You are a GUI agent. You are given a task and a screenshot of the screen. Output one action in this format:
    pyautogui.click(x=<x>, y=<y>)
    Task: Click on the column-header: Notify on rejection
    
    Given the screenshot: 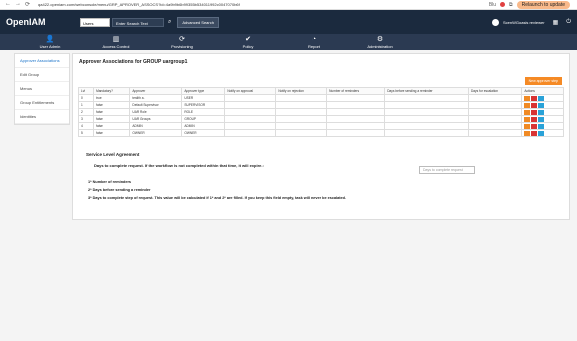 What is the action you would take?
    pyautogui.click(x=301, y=91)
    